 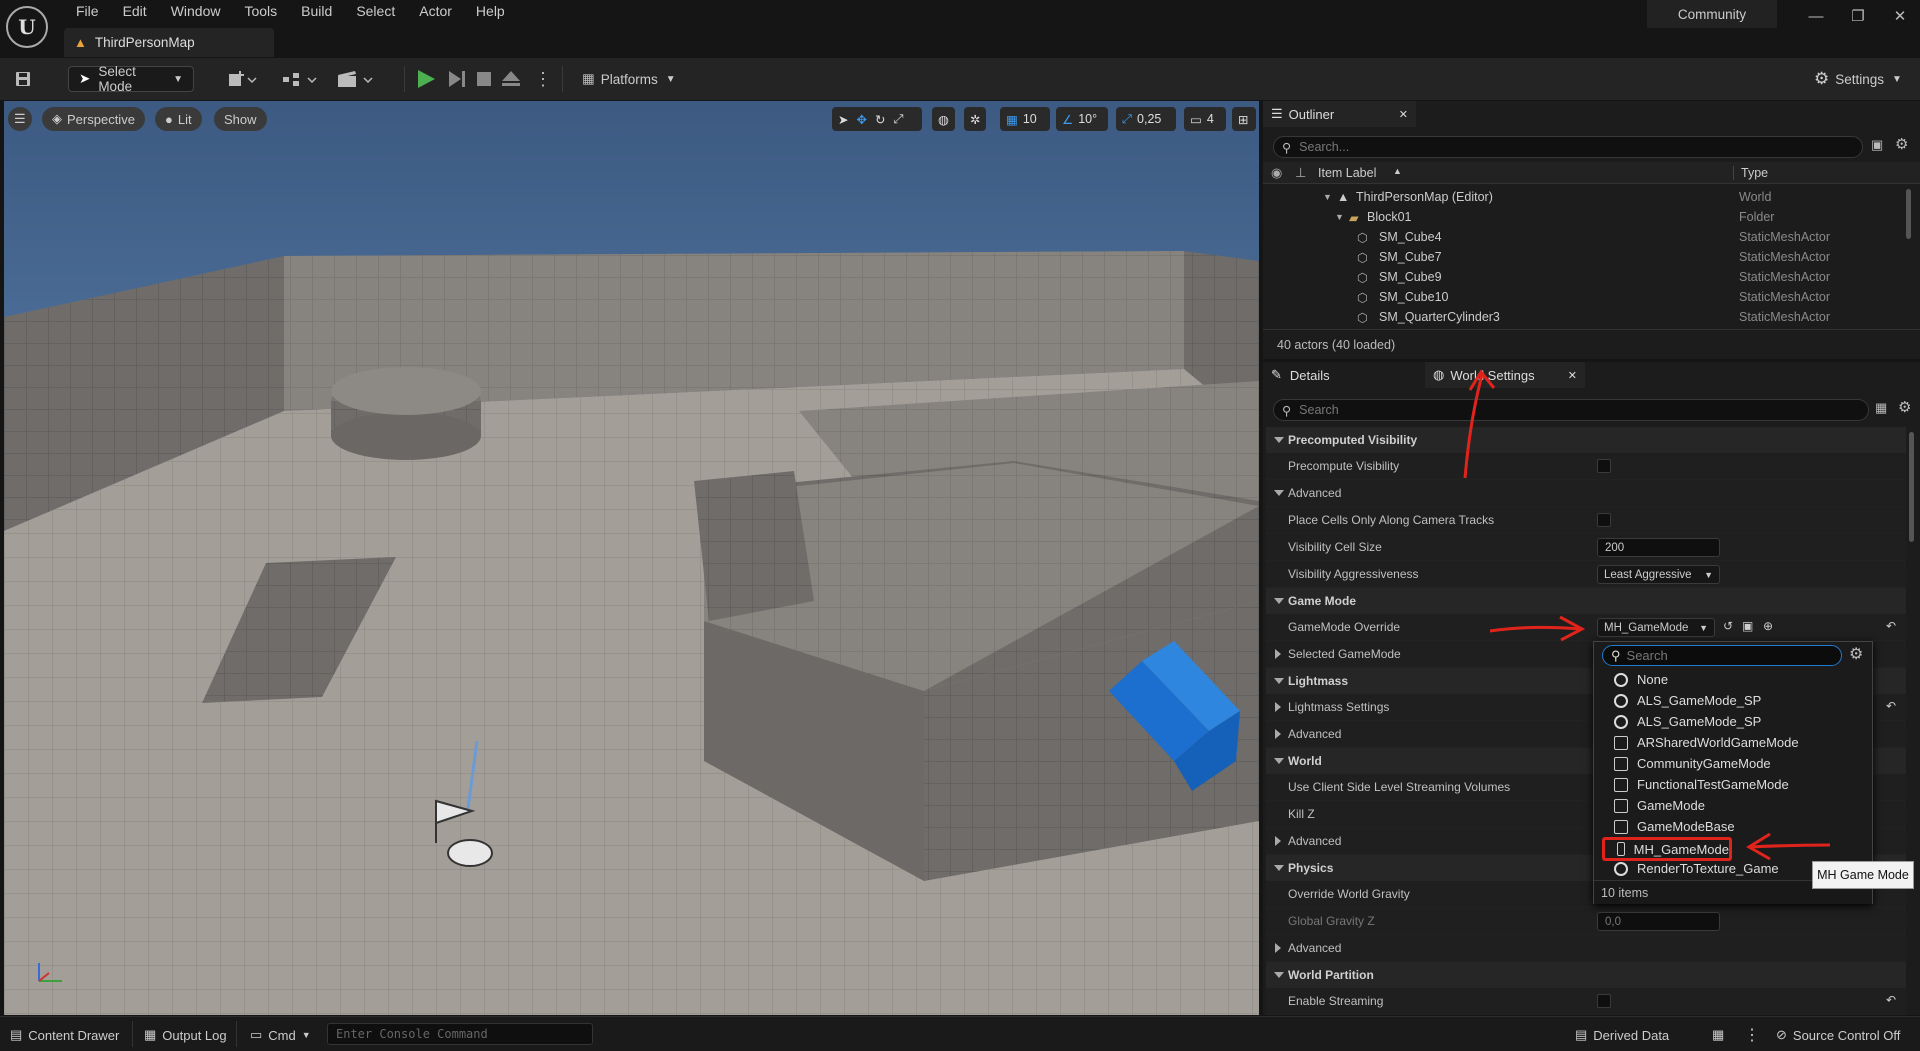 I want to click on cmd-dropdown: ▭ Cmd ▼, so click(x=280, y=1035).